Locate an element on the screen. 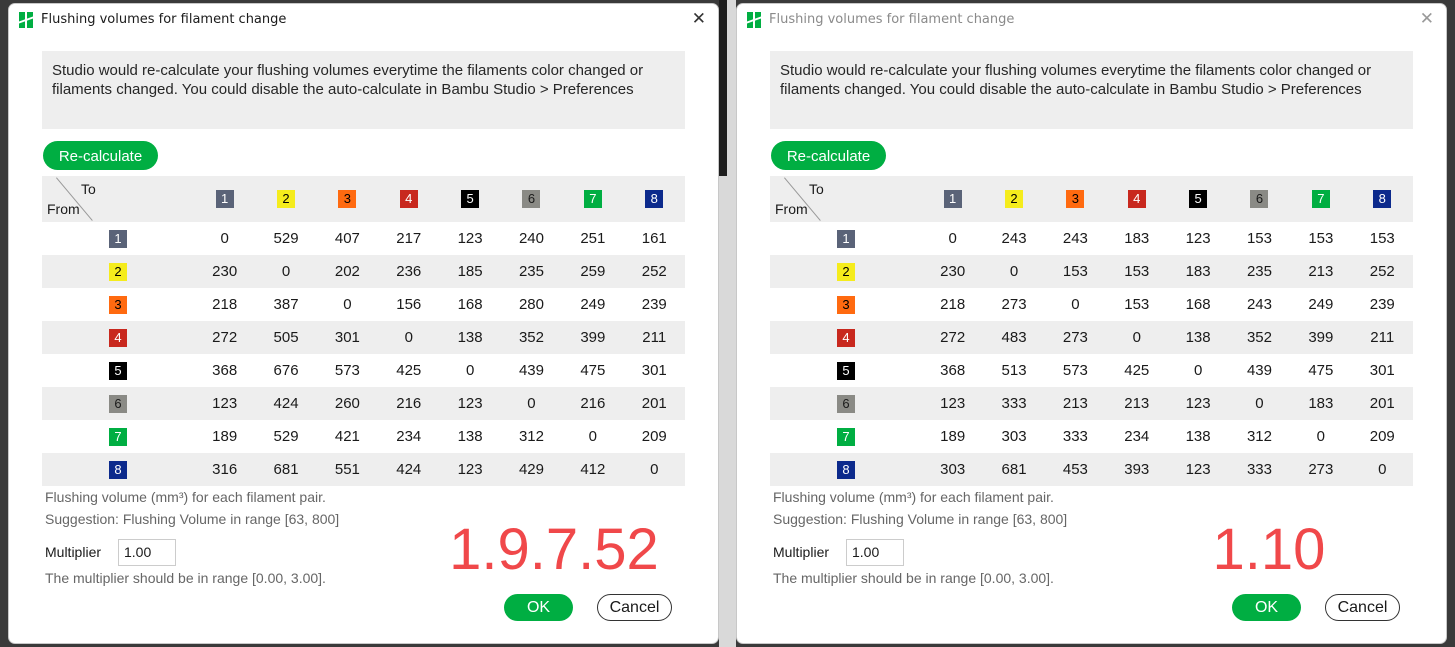  flush-volume-cell: 333 is located at coordinates (1075, 436).